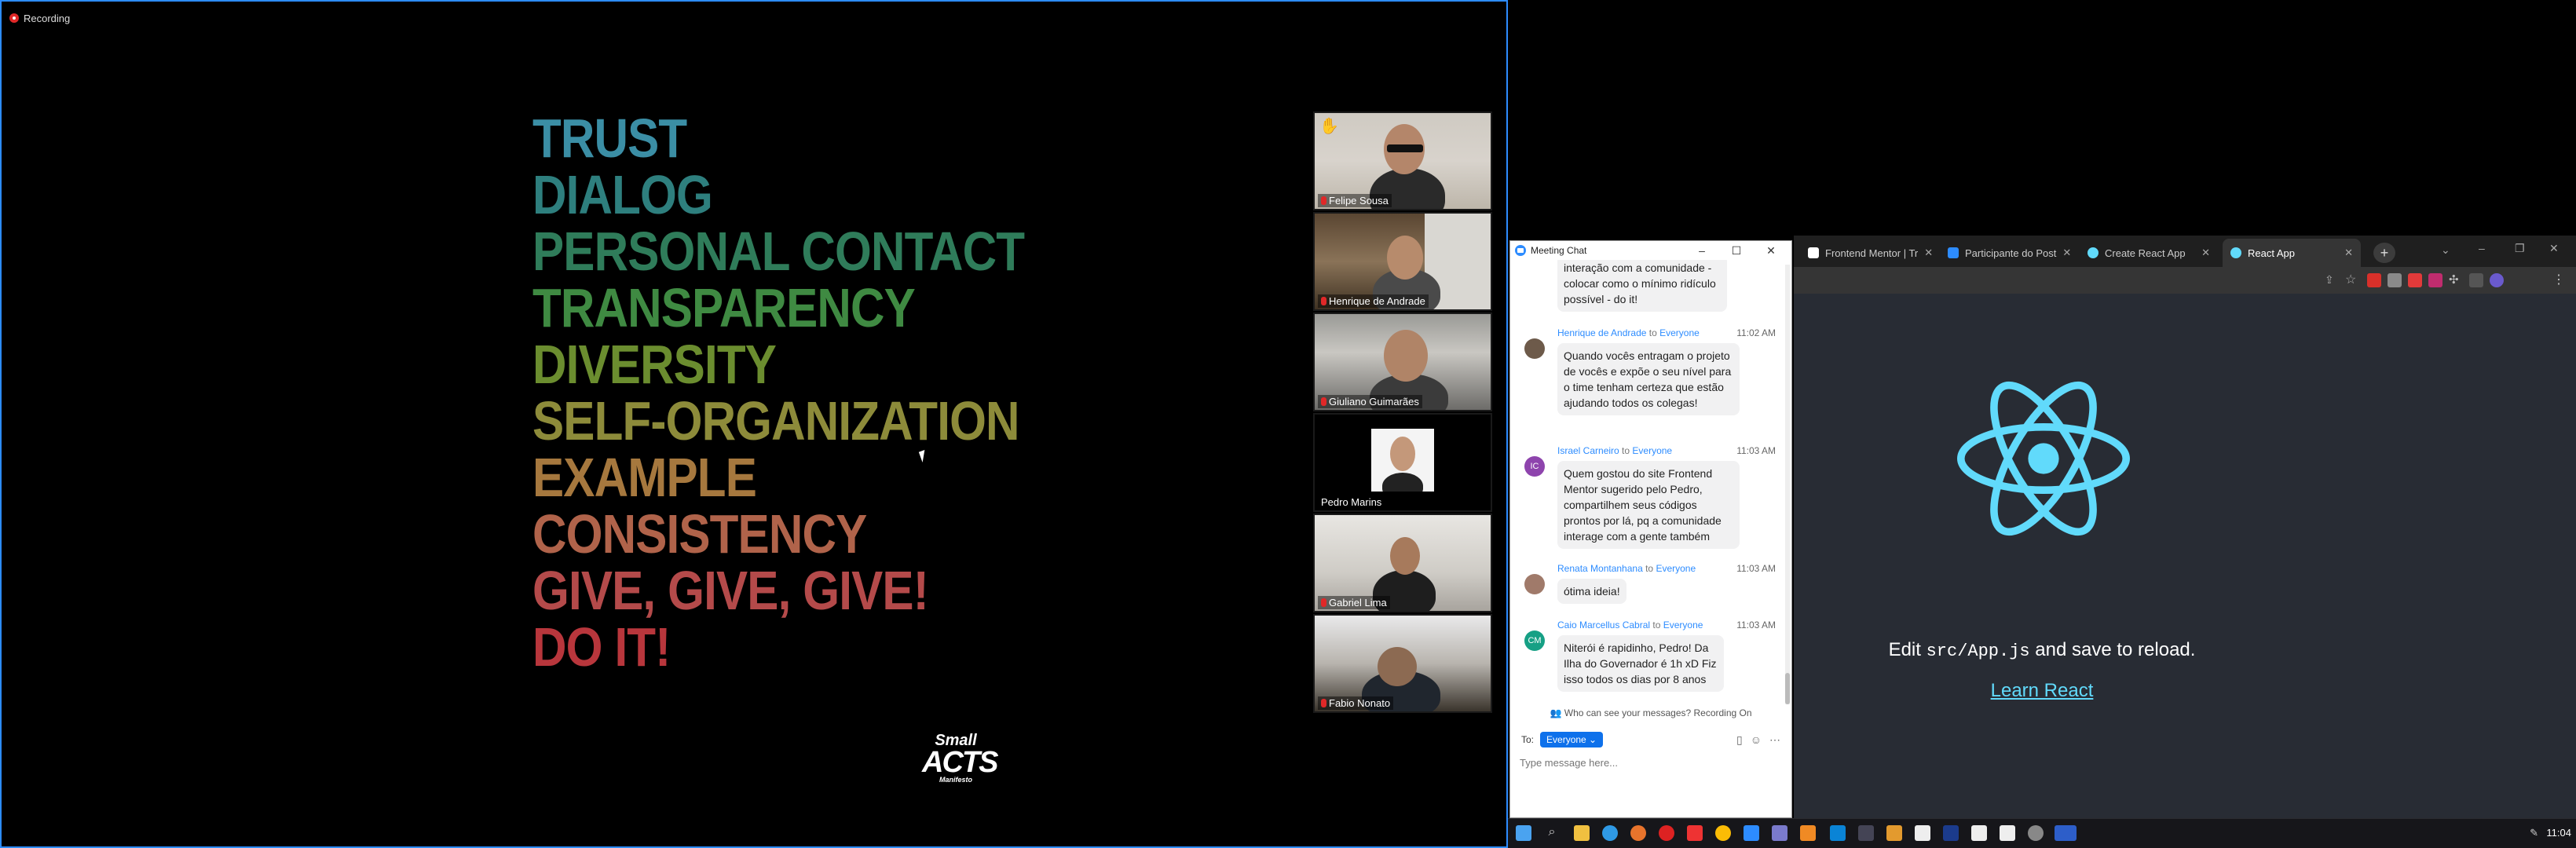  I want to click on tab-search-icon: ⌄, so click(2445, 250).